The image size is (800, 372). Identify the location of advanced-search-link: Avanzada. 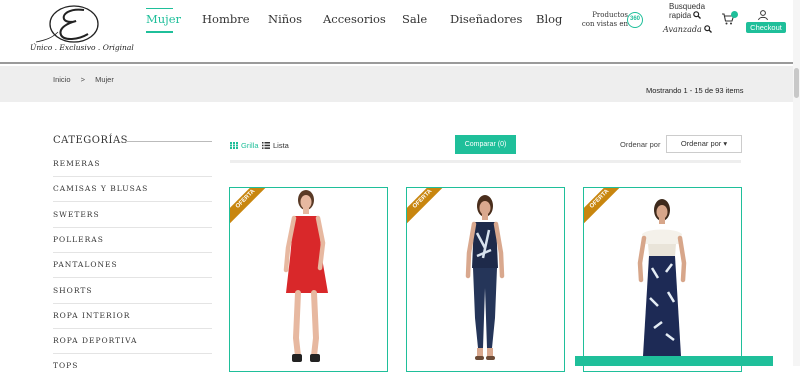
(688, 29).